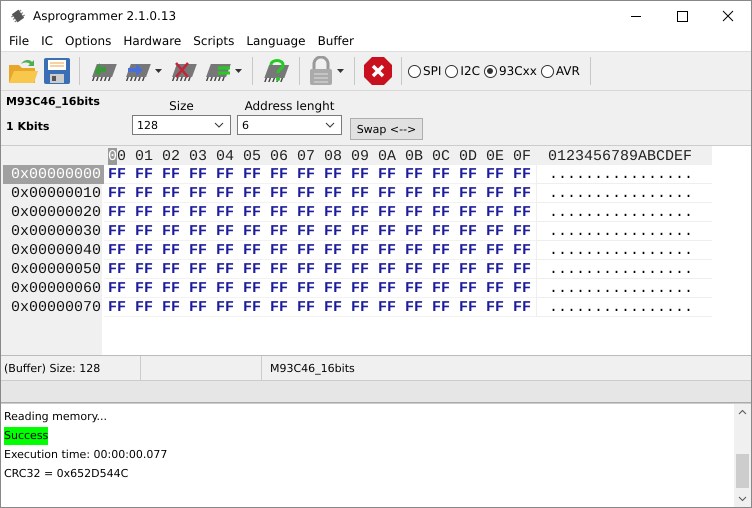 Image resolution: width=752 pixels, height=508 pixels. I want to click on swap-button: Swap <-->, so click(386, 129).